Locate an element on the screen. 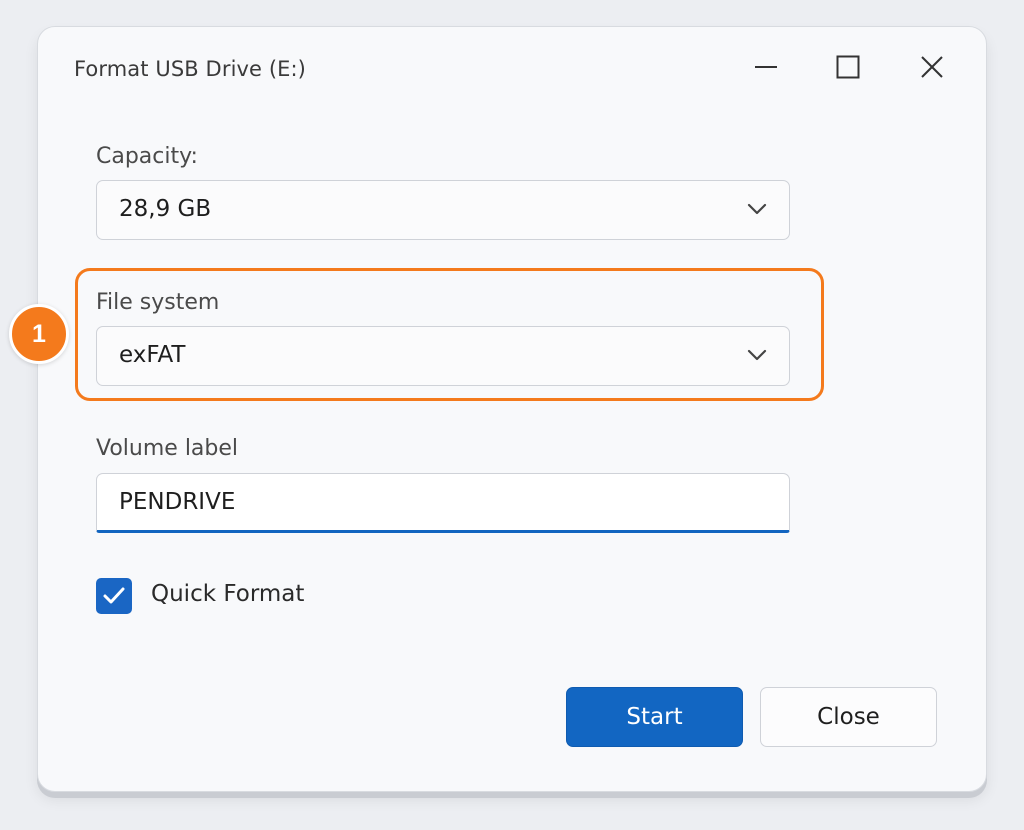 The width and height of the screenshot is (1024, 830). quick-format-label: Quick Format is located at coordinates (227, 594).